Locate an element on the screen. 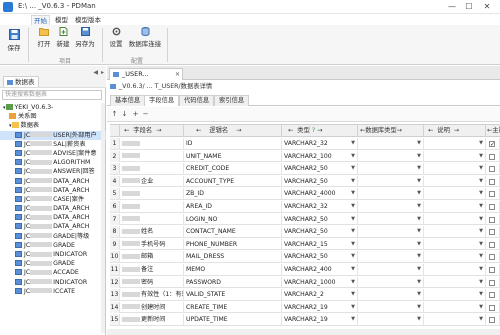 This screenshot has width=500, height=335. tree-tables-folder: ▾ 数据表 is located at coordinates (53, 125).